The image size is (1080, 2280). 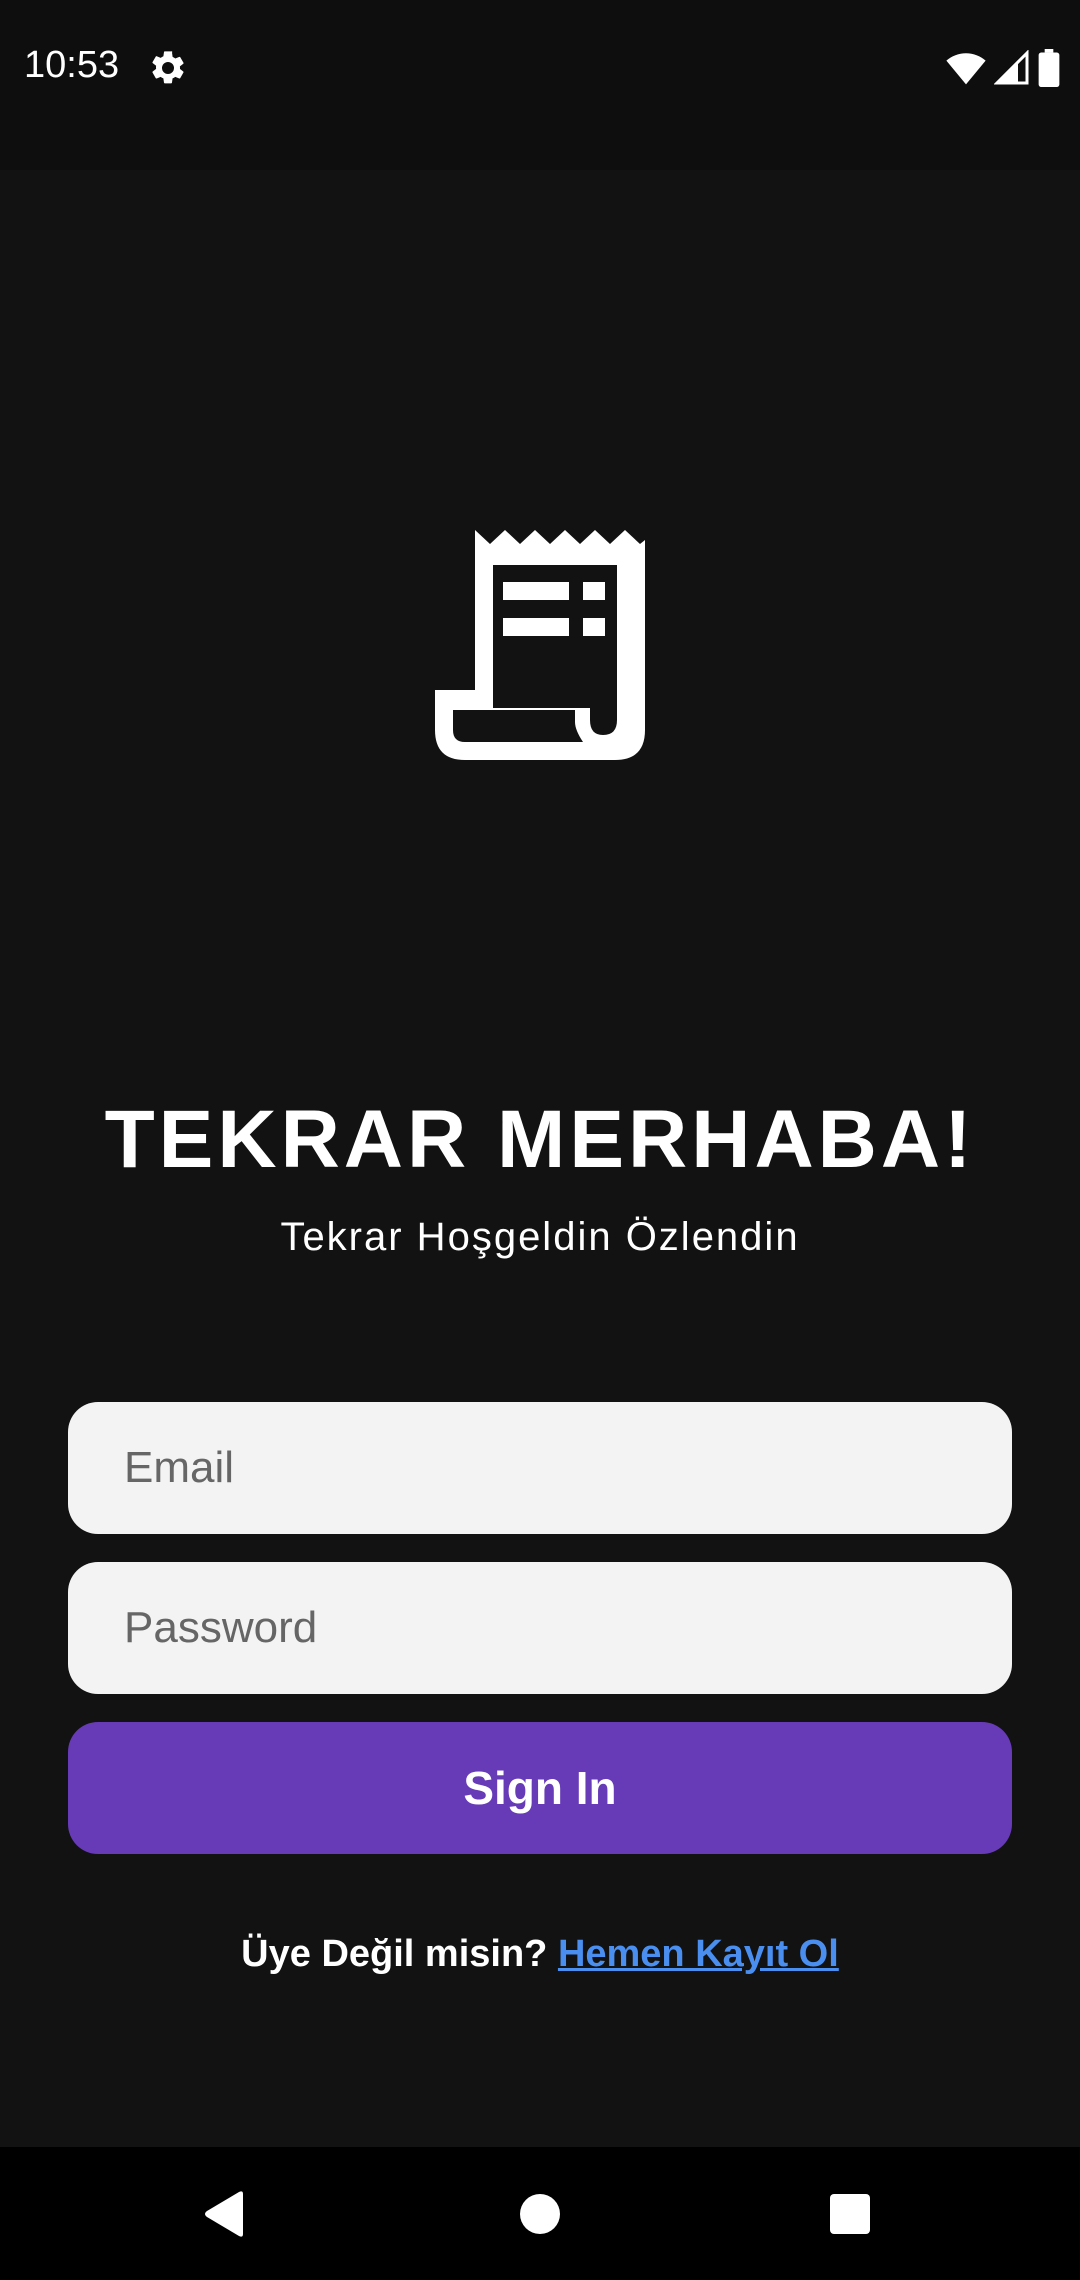 I want to click on home-icon, so click(x=540, y=2213).